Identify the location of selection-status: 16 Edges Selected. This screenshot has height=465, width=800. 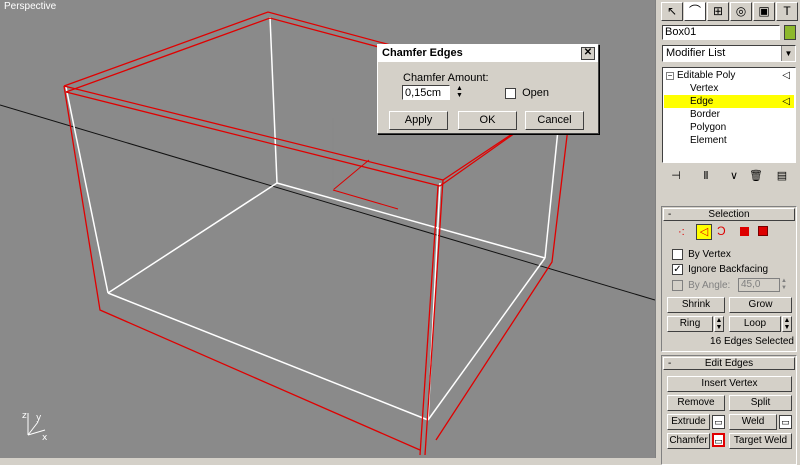
(752, 341).